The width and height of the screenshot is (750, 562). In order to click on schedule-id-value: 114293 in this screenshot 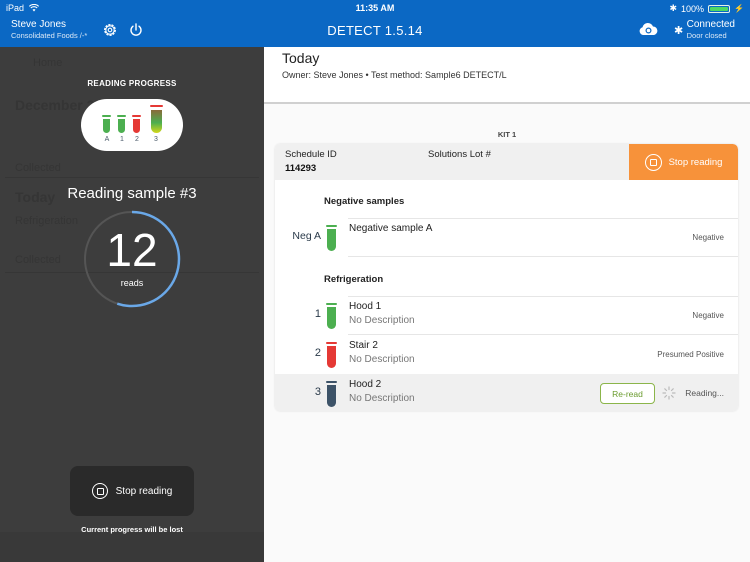, I will do `click(301, 168)`.